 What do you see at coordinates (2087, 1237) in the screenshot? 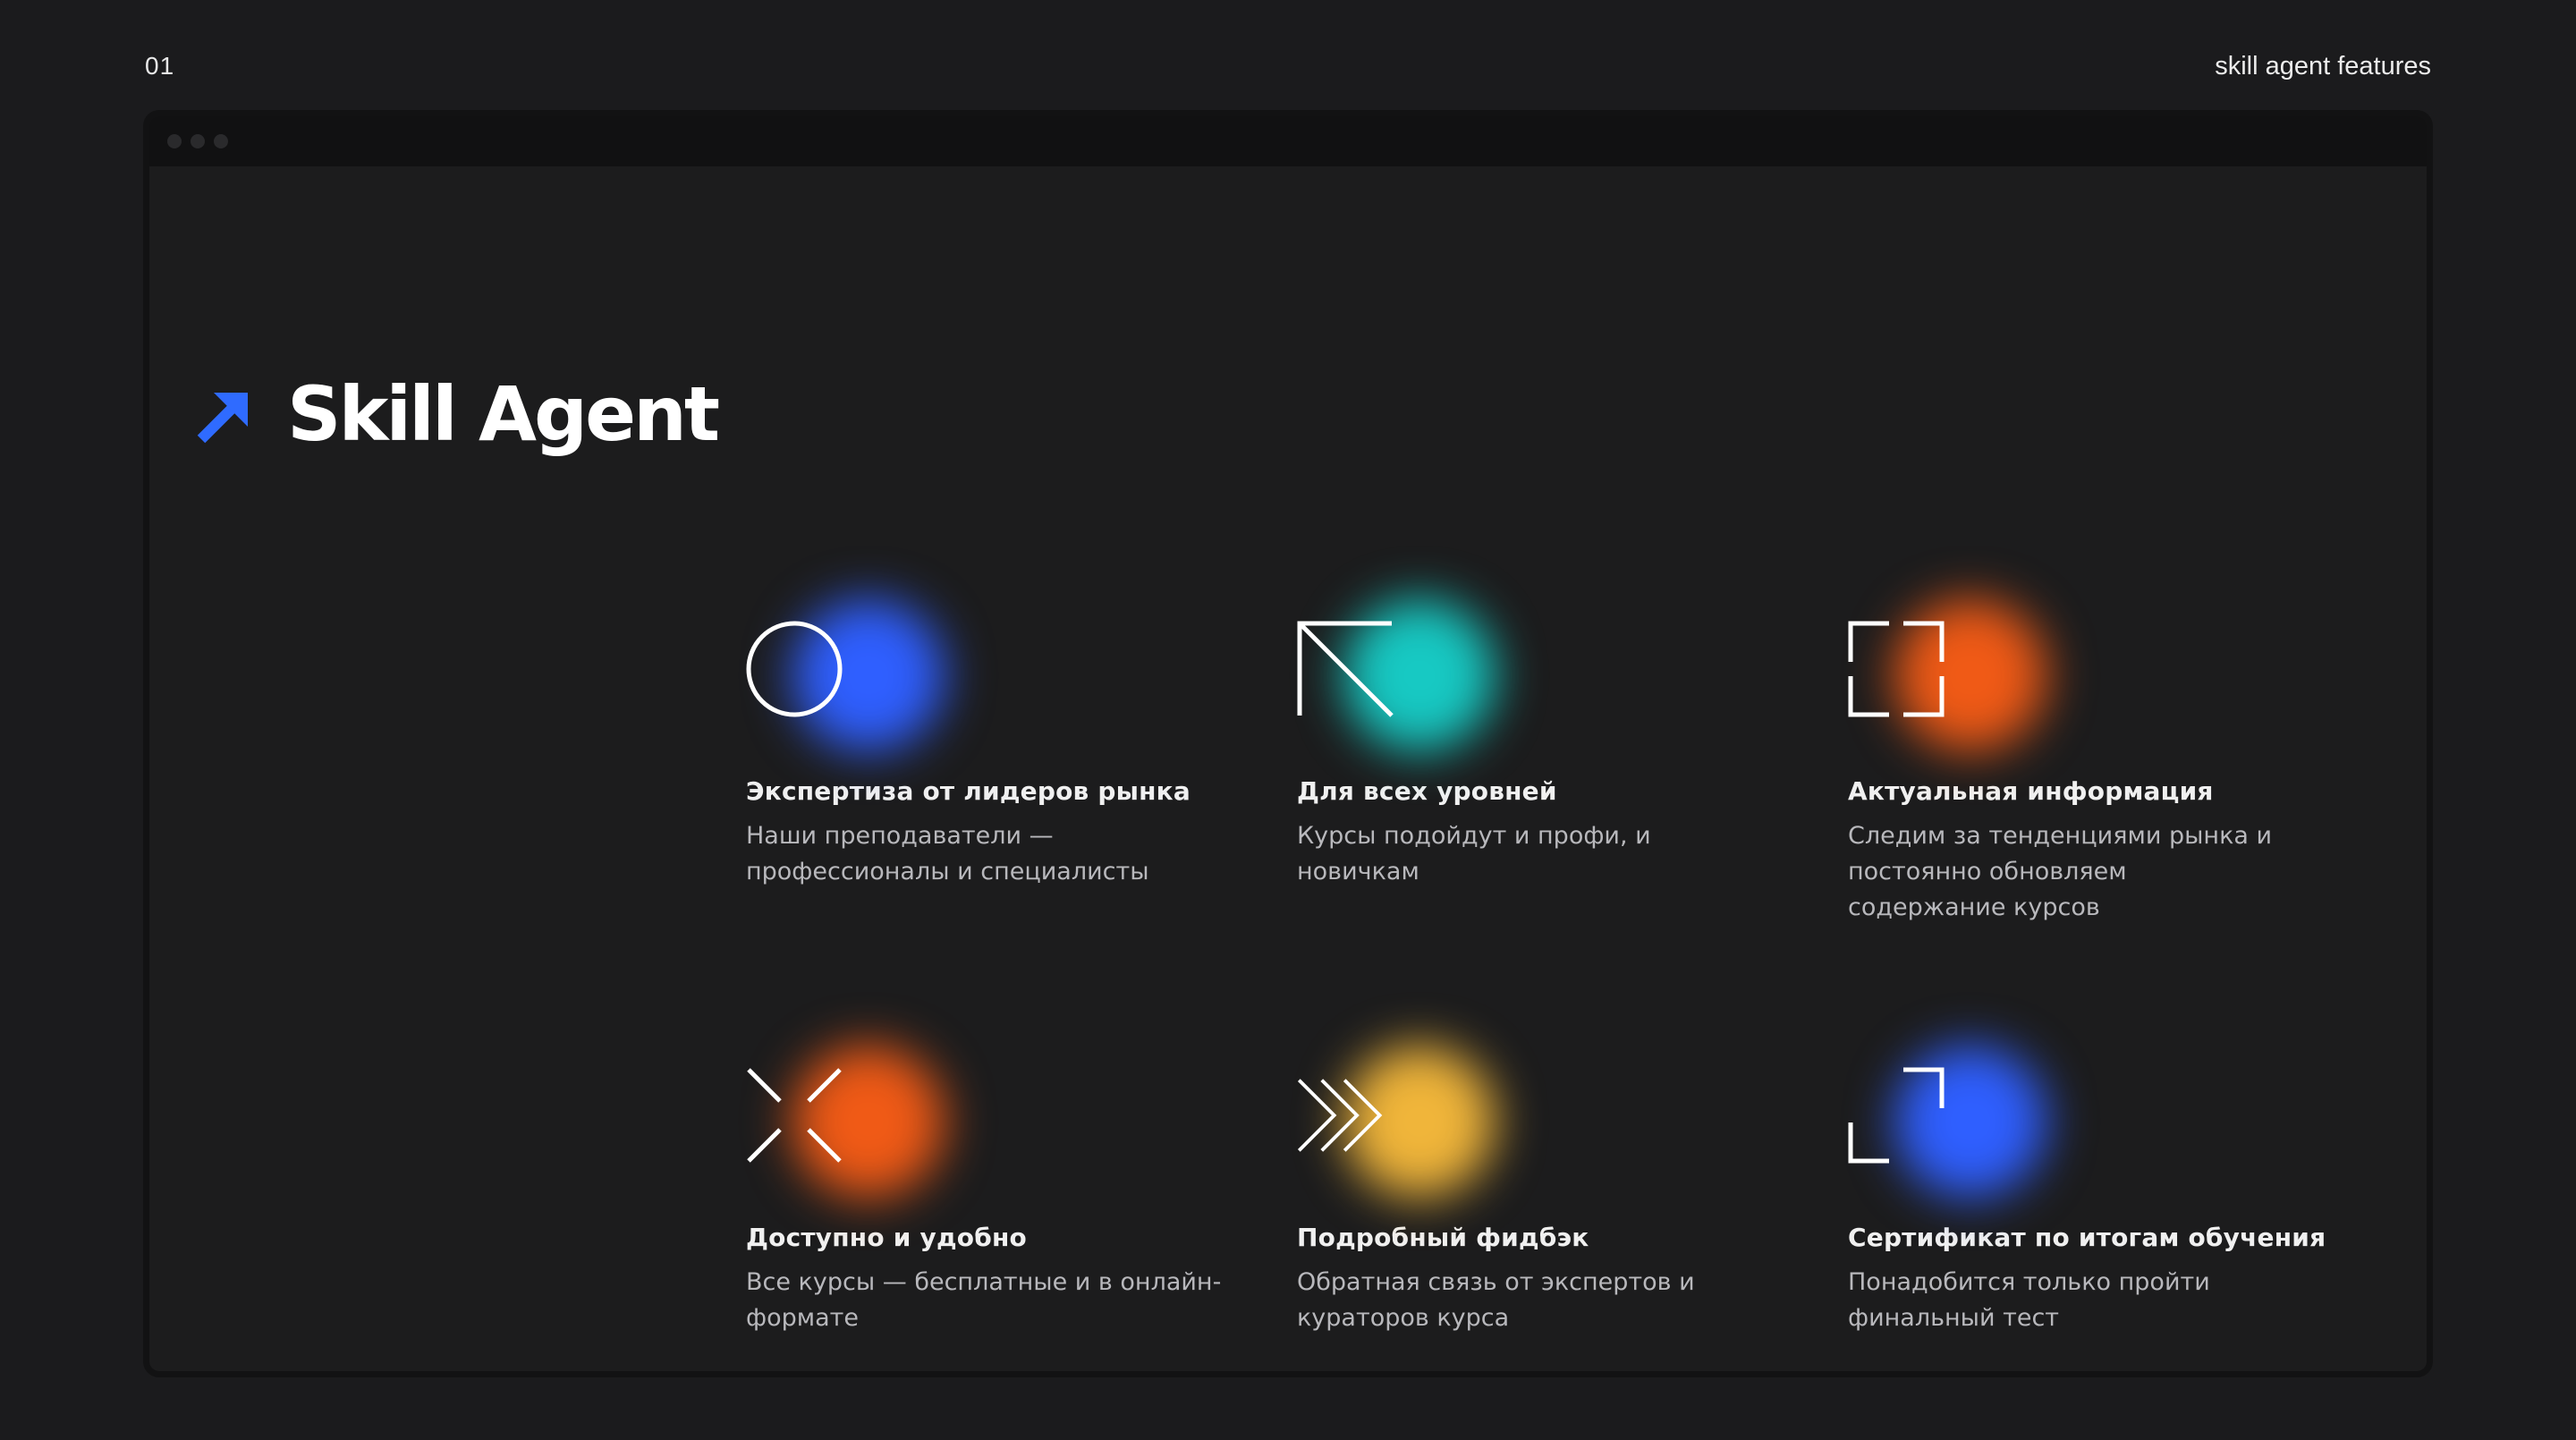
I see `feature-title: Сертификат по итогам обучения` at bounding box center [2087, 1237].